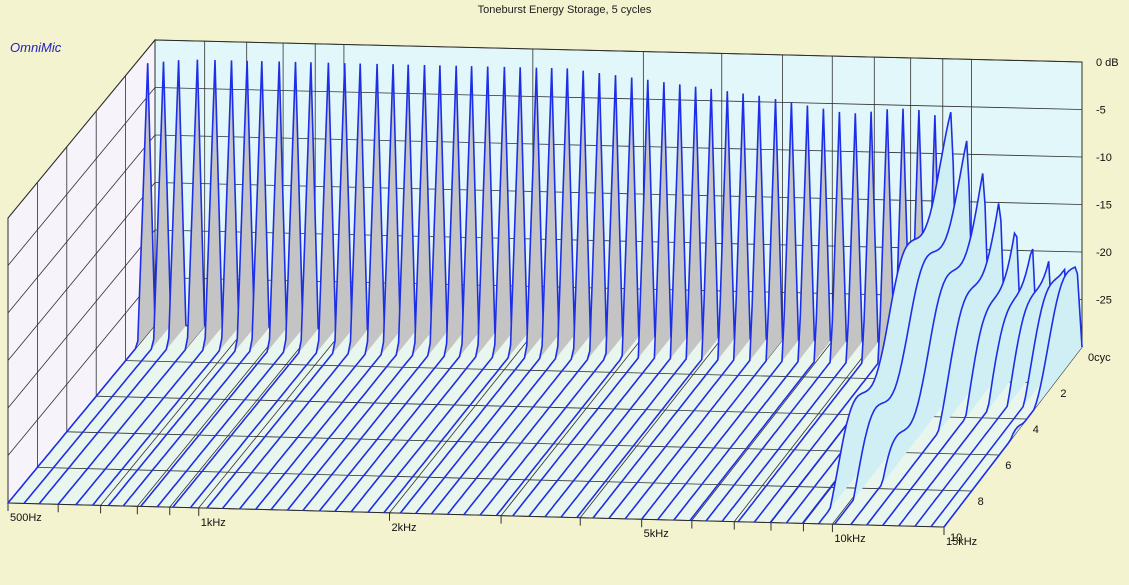 The width and height of the screenshot is (1129, 585). Describe the element at coordinates (1104, 206) in the screenshot. I see `db-tick-label: -15` at that location.